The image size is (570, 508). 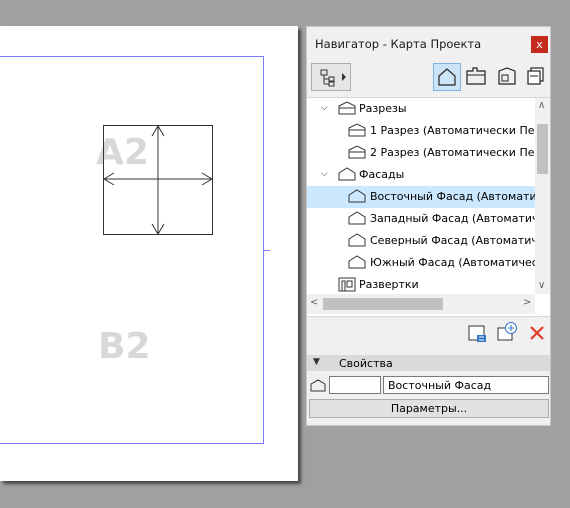 I want to click on scroll-up-icon: ∧, so click(x=541, y=105).